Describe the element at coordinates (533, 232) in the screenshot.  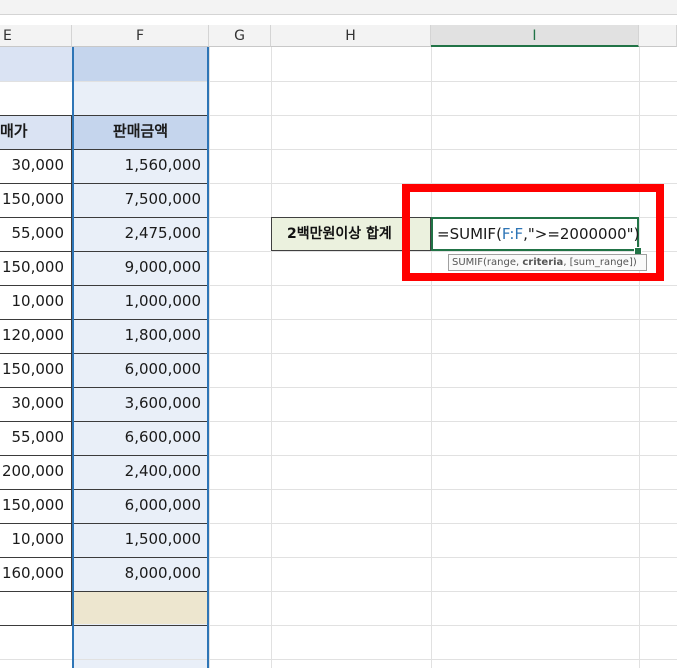
I see `highlight-box` at that location.